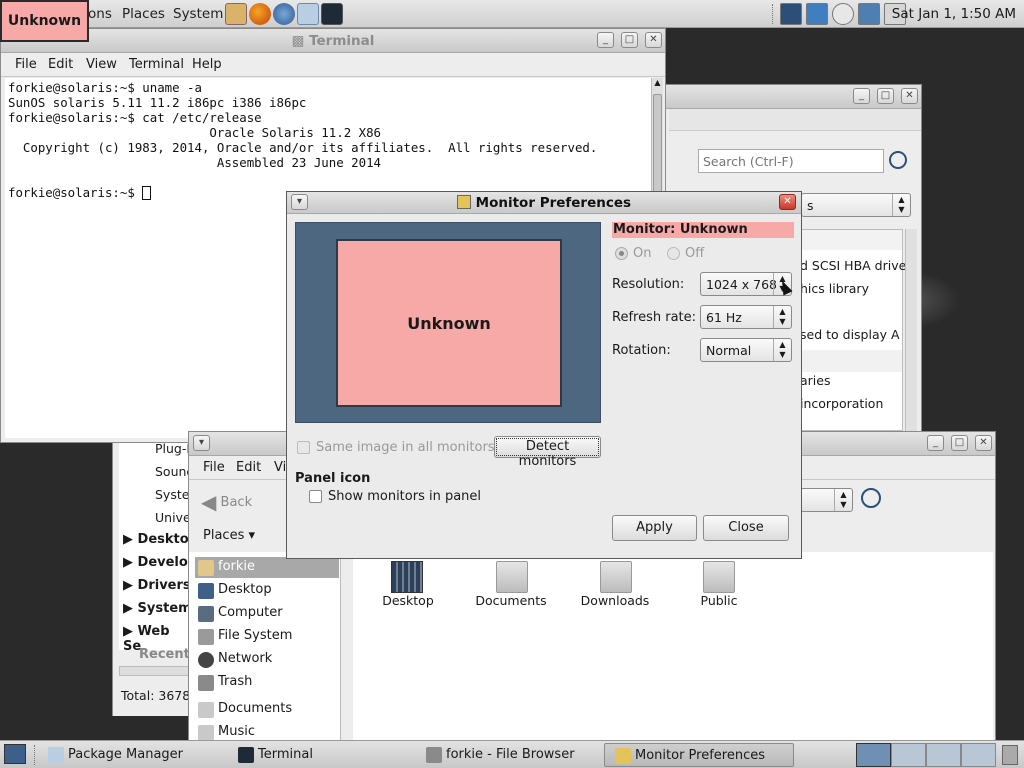  Describe the element at coordinates (834, 288) in the screenshot. I see `pm-list-row: hics library` at that location.